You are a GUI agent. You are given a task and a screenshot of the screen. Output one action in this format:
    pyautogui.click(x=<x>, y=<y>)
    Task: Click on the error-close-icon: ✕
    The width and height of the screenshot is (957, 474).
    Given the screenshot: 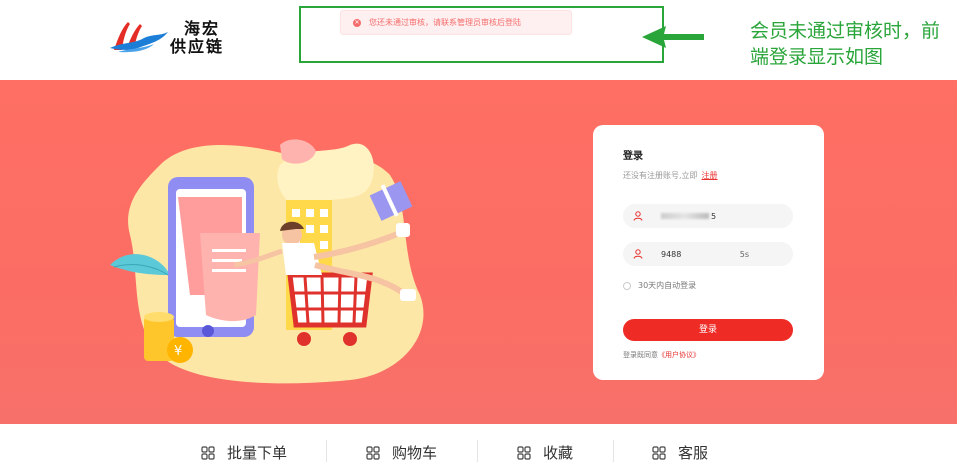 What is the action you would take?
    pyautogui.click(x=357, y=22)
    